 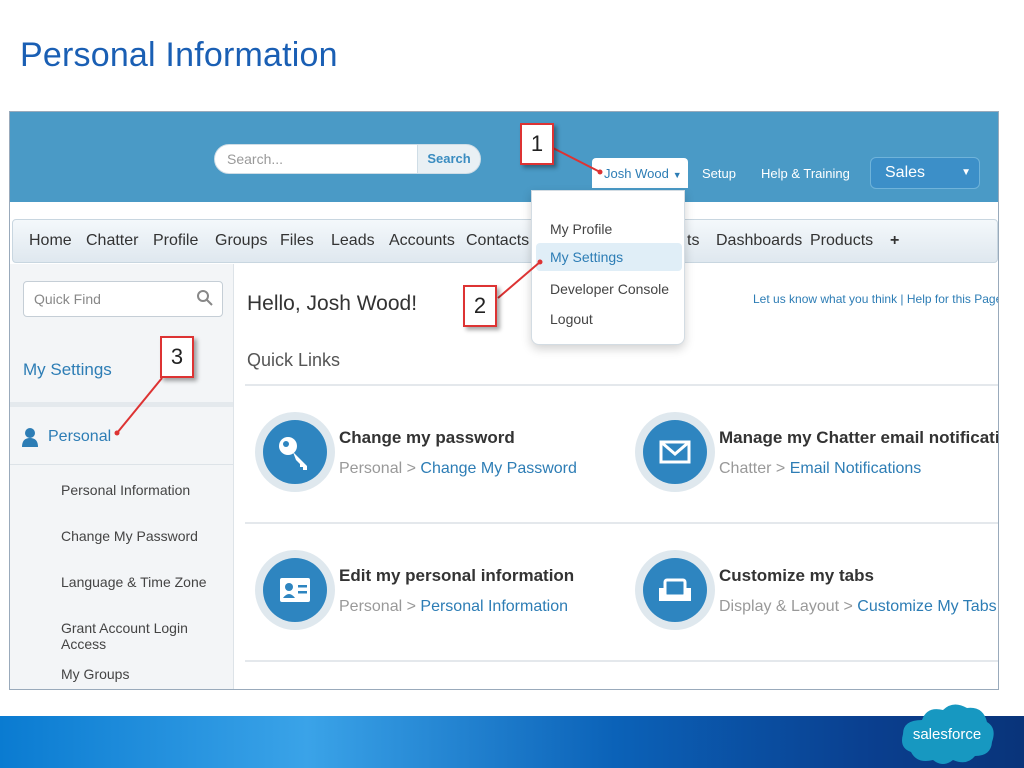 I want to click on sidebar-item-grant-login-access: Grant Account Login Access, so click(x=147, y=636).